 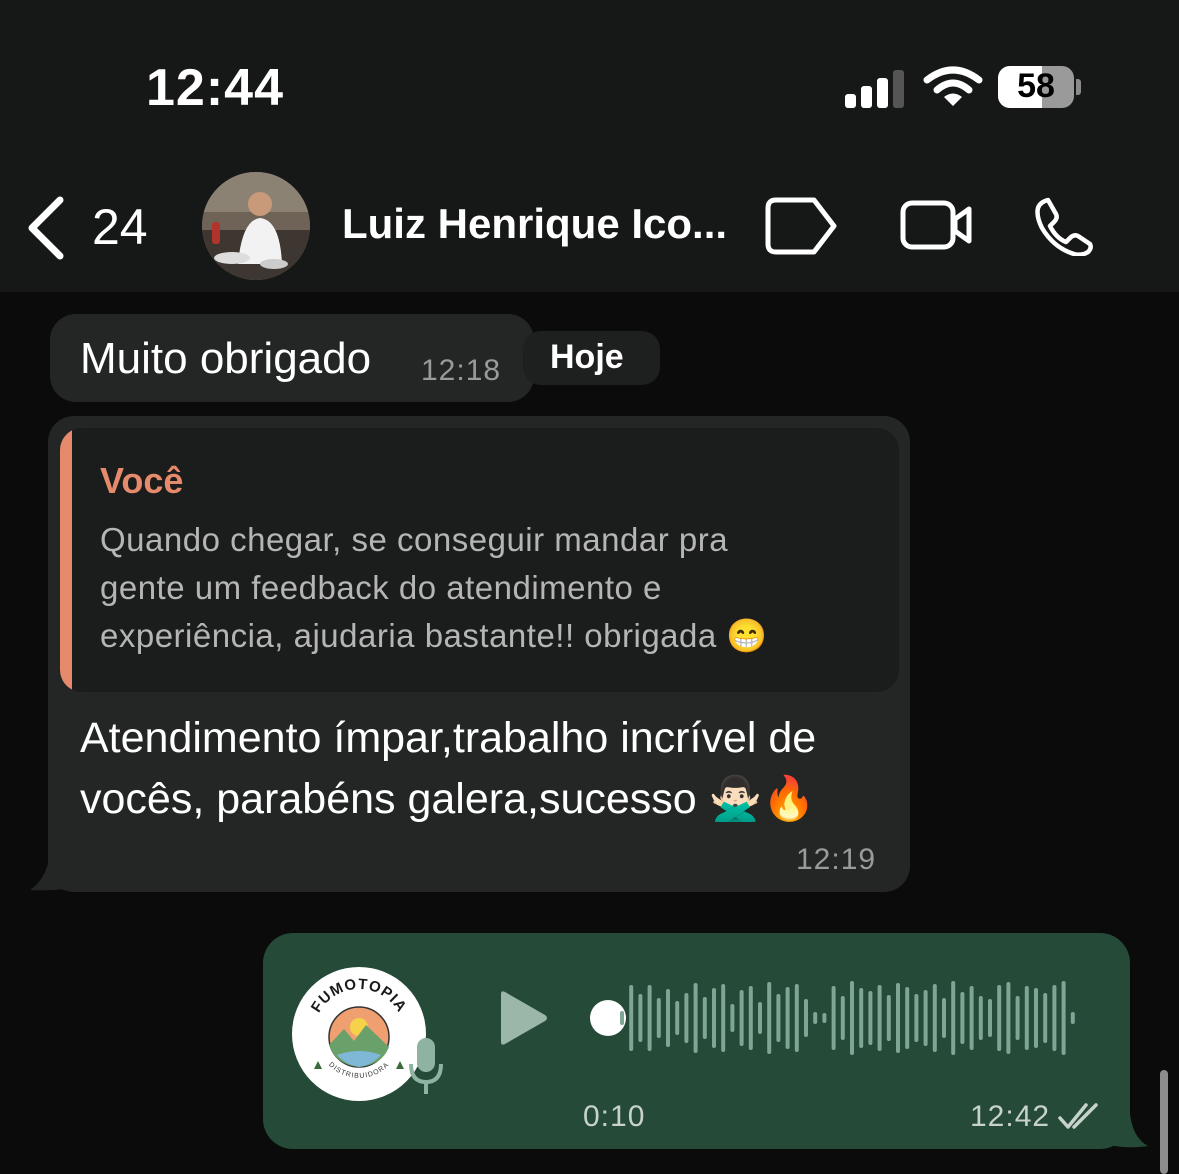 I want to click on voice-note-sender-avatar: FUMOTOPIA DISTRIBUIDORA, so click(x=359, y=1034).